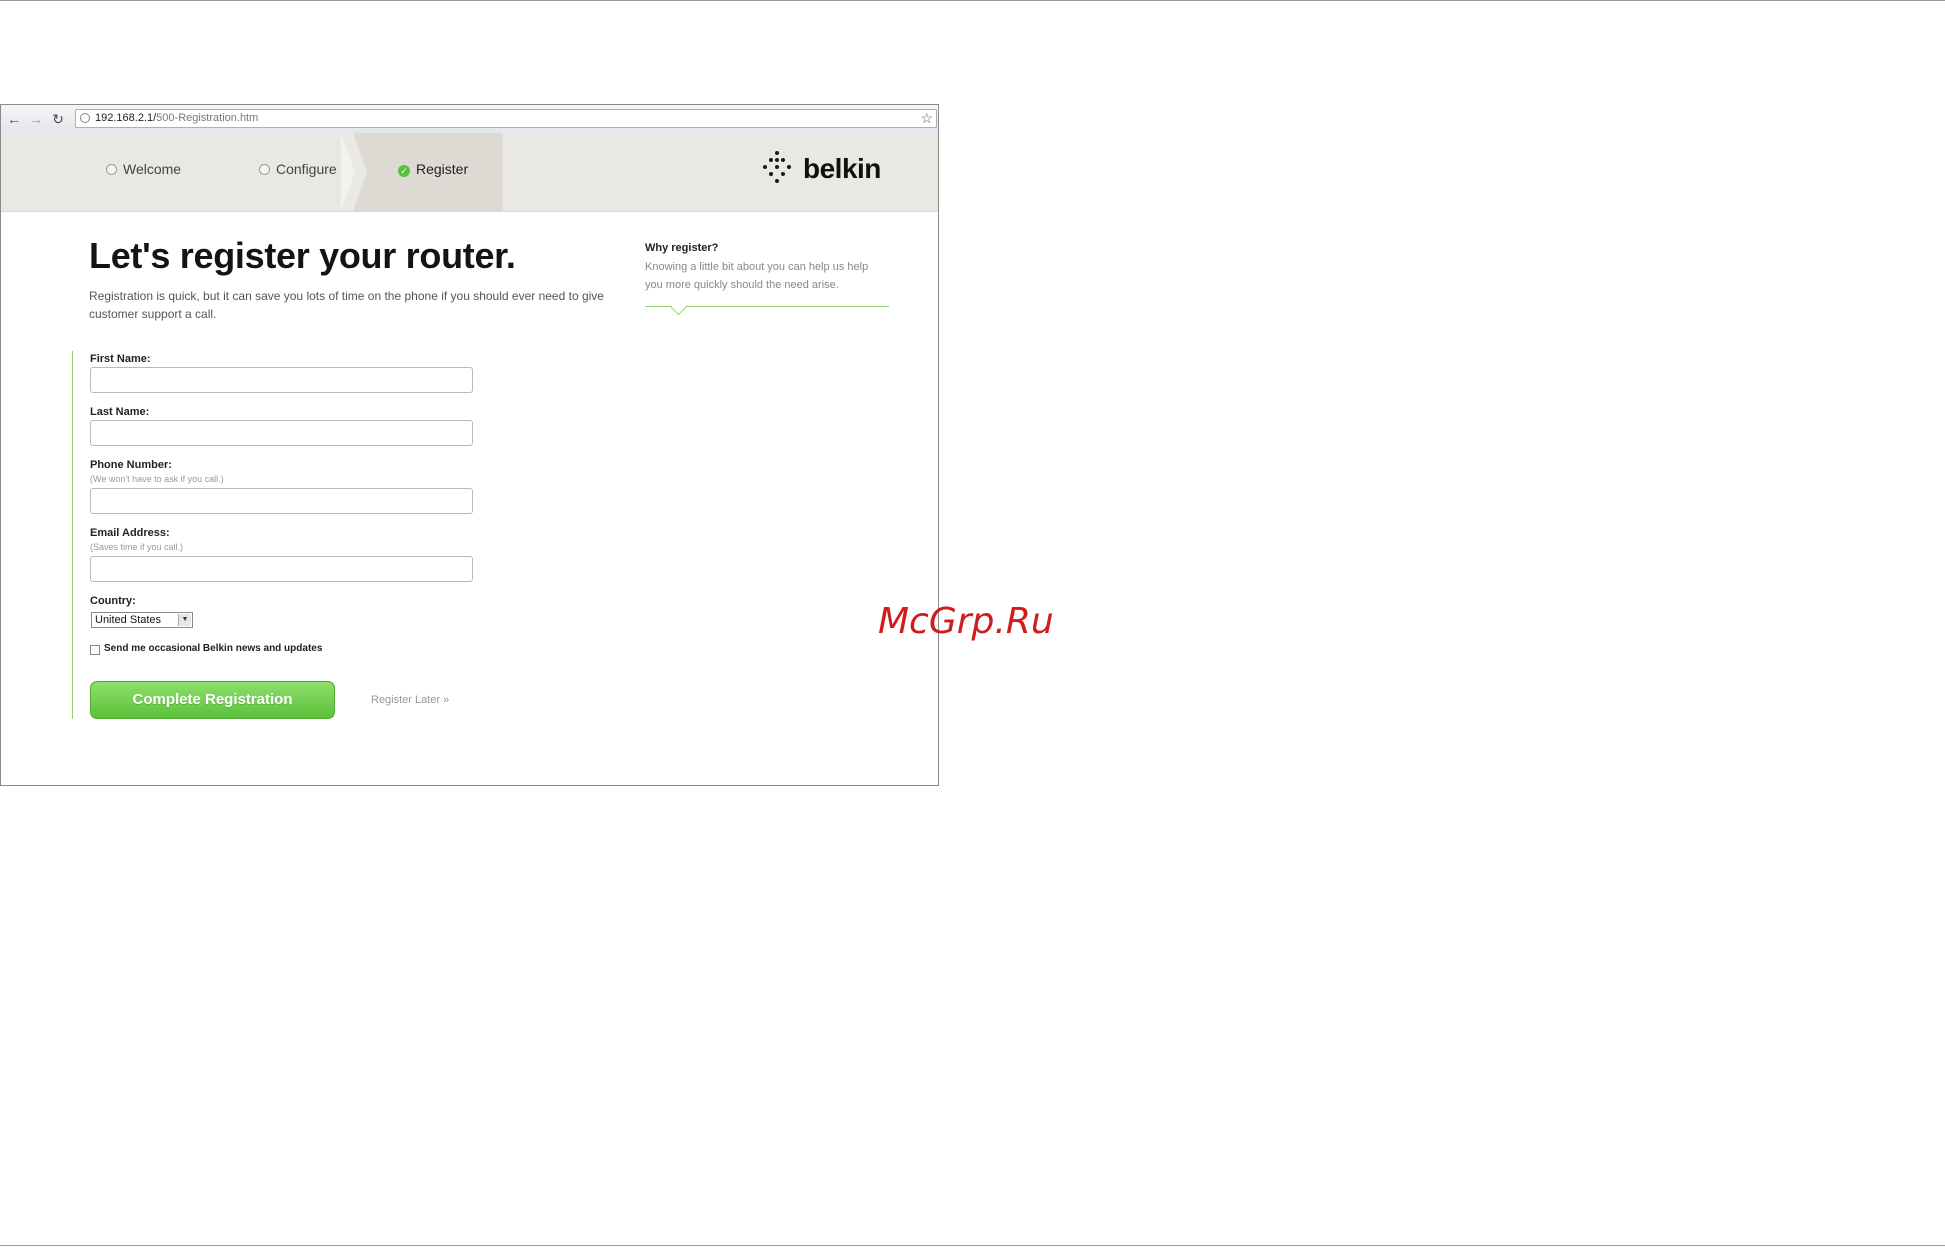 The height and width of the screenshot is (1247, 1945). Describe the element at coordinates (85, 118) in the screenshot. I see `page-info-icon` at that location.